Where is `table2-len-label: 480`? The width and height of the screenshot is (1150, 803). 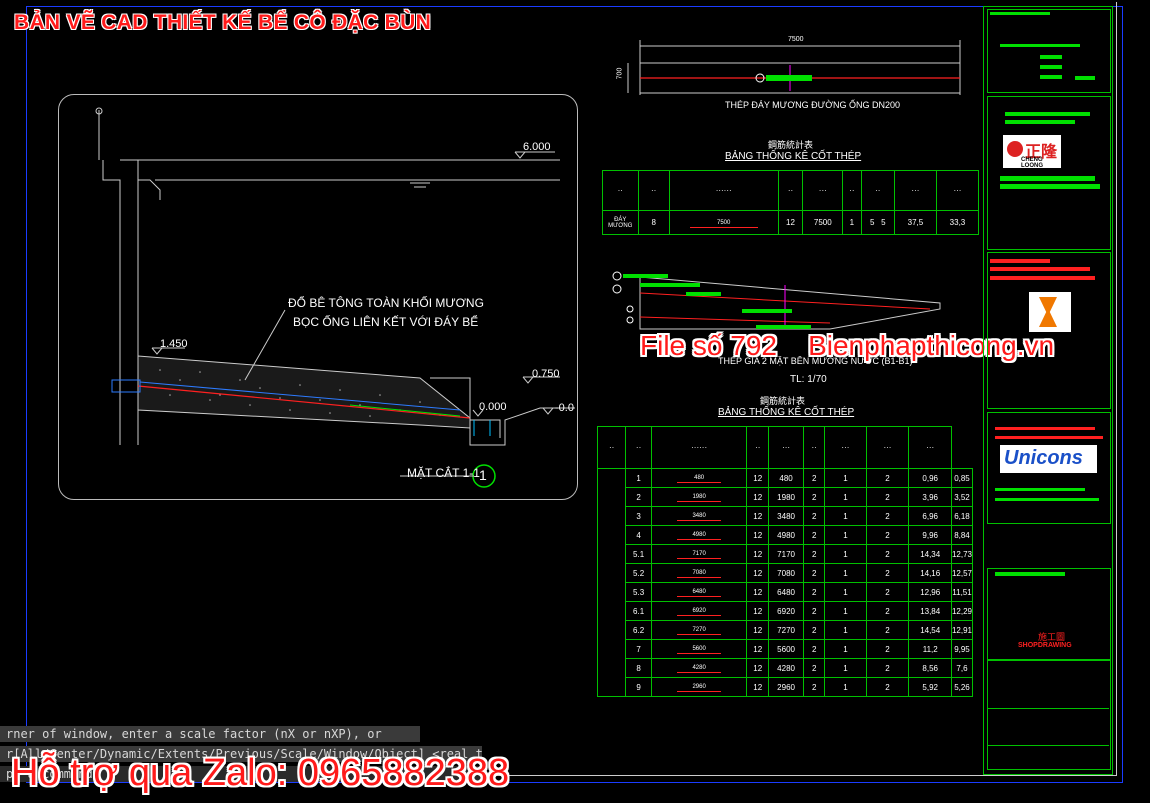 table2-len-label: 480 is located at coordinates (699, 478).